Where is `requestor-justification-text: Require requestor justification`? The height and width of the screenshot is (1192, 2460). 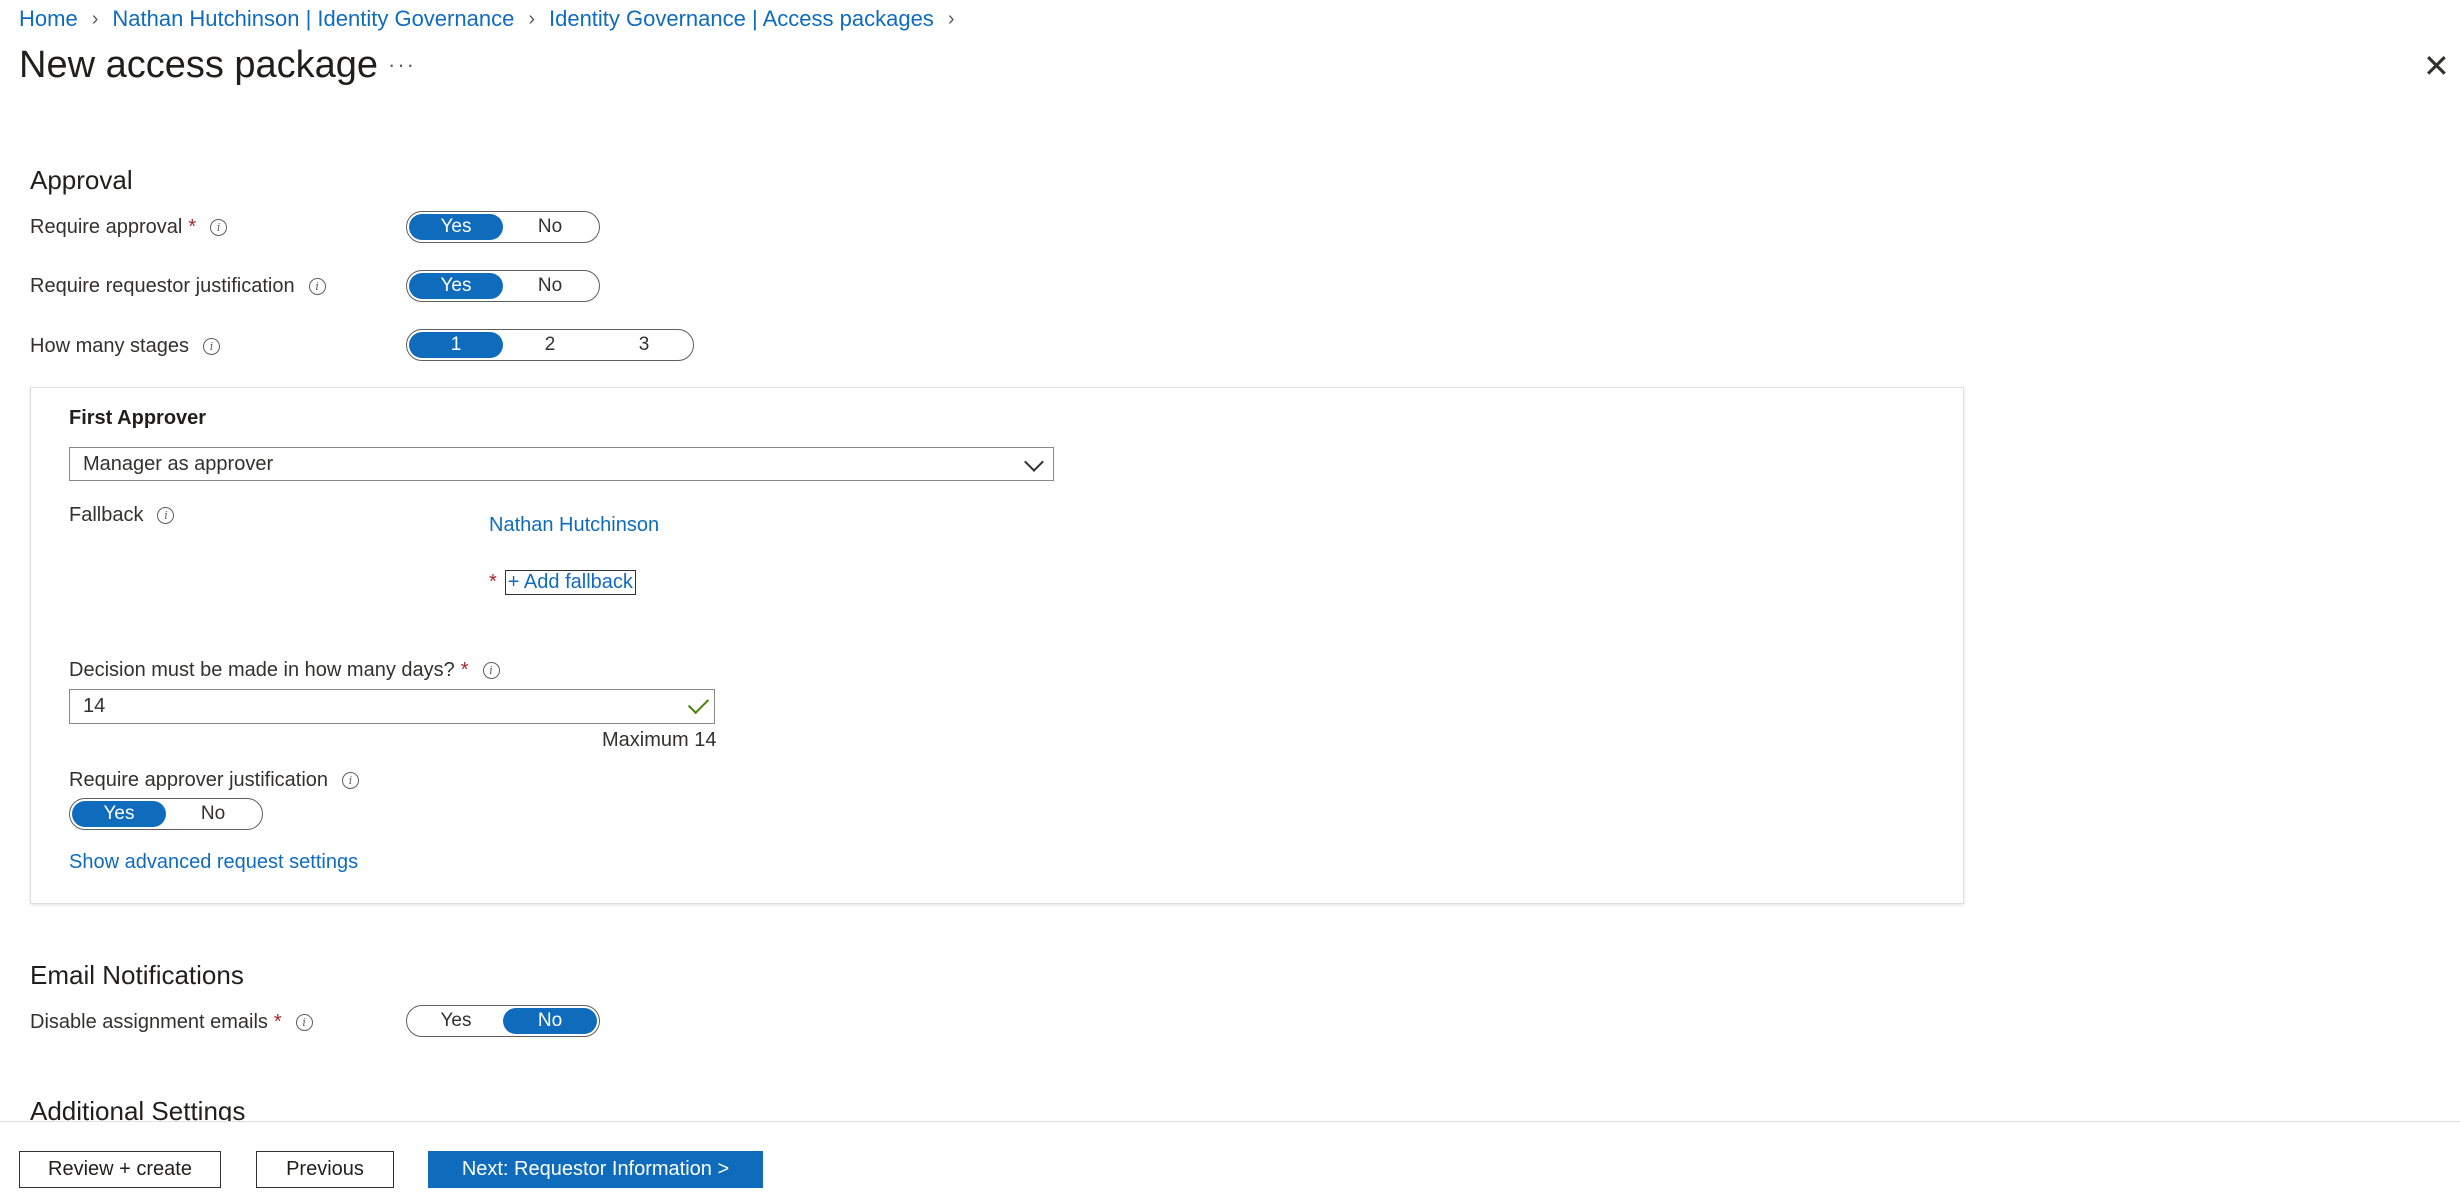 requestor-justification-text: Require requestor justification is located at coordinates (162, 286).